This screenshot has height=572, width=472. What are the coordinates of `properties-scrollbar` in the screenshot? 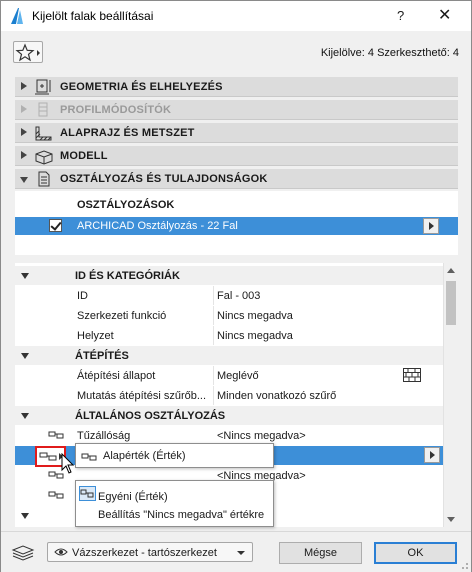 It's located at (450, 395).